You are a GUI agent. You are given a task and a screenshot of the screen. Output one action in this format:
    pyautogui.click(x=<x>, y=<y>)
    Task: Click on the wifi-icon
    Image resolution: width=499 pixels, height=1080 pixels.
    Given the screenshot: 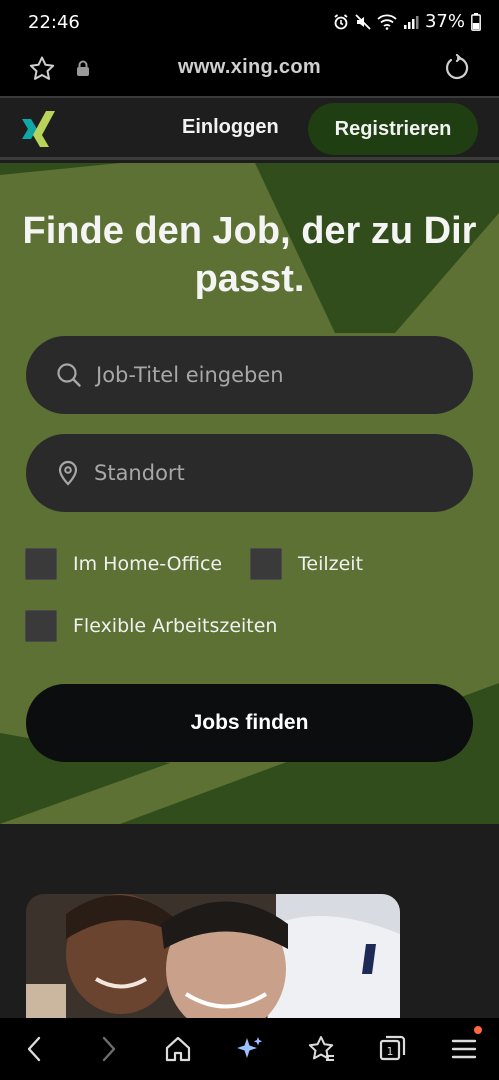 What is the action you would take?
    pyautogui.click(x=387, y=22)
    